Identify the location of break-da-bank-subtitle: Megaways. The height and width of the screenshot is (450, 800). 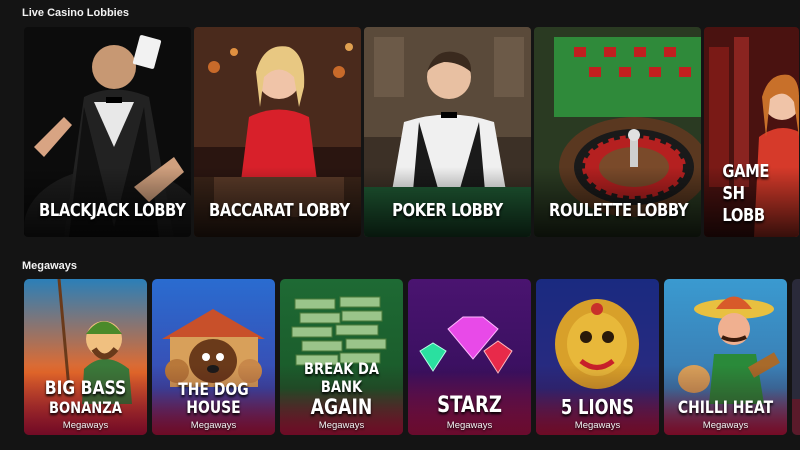
(341, 425).